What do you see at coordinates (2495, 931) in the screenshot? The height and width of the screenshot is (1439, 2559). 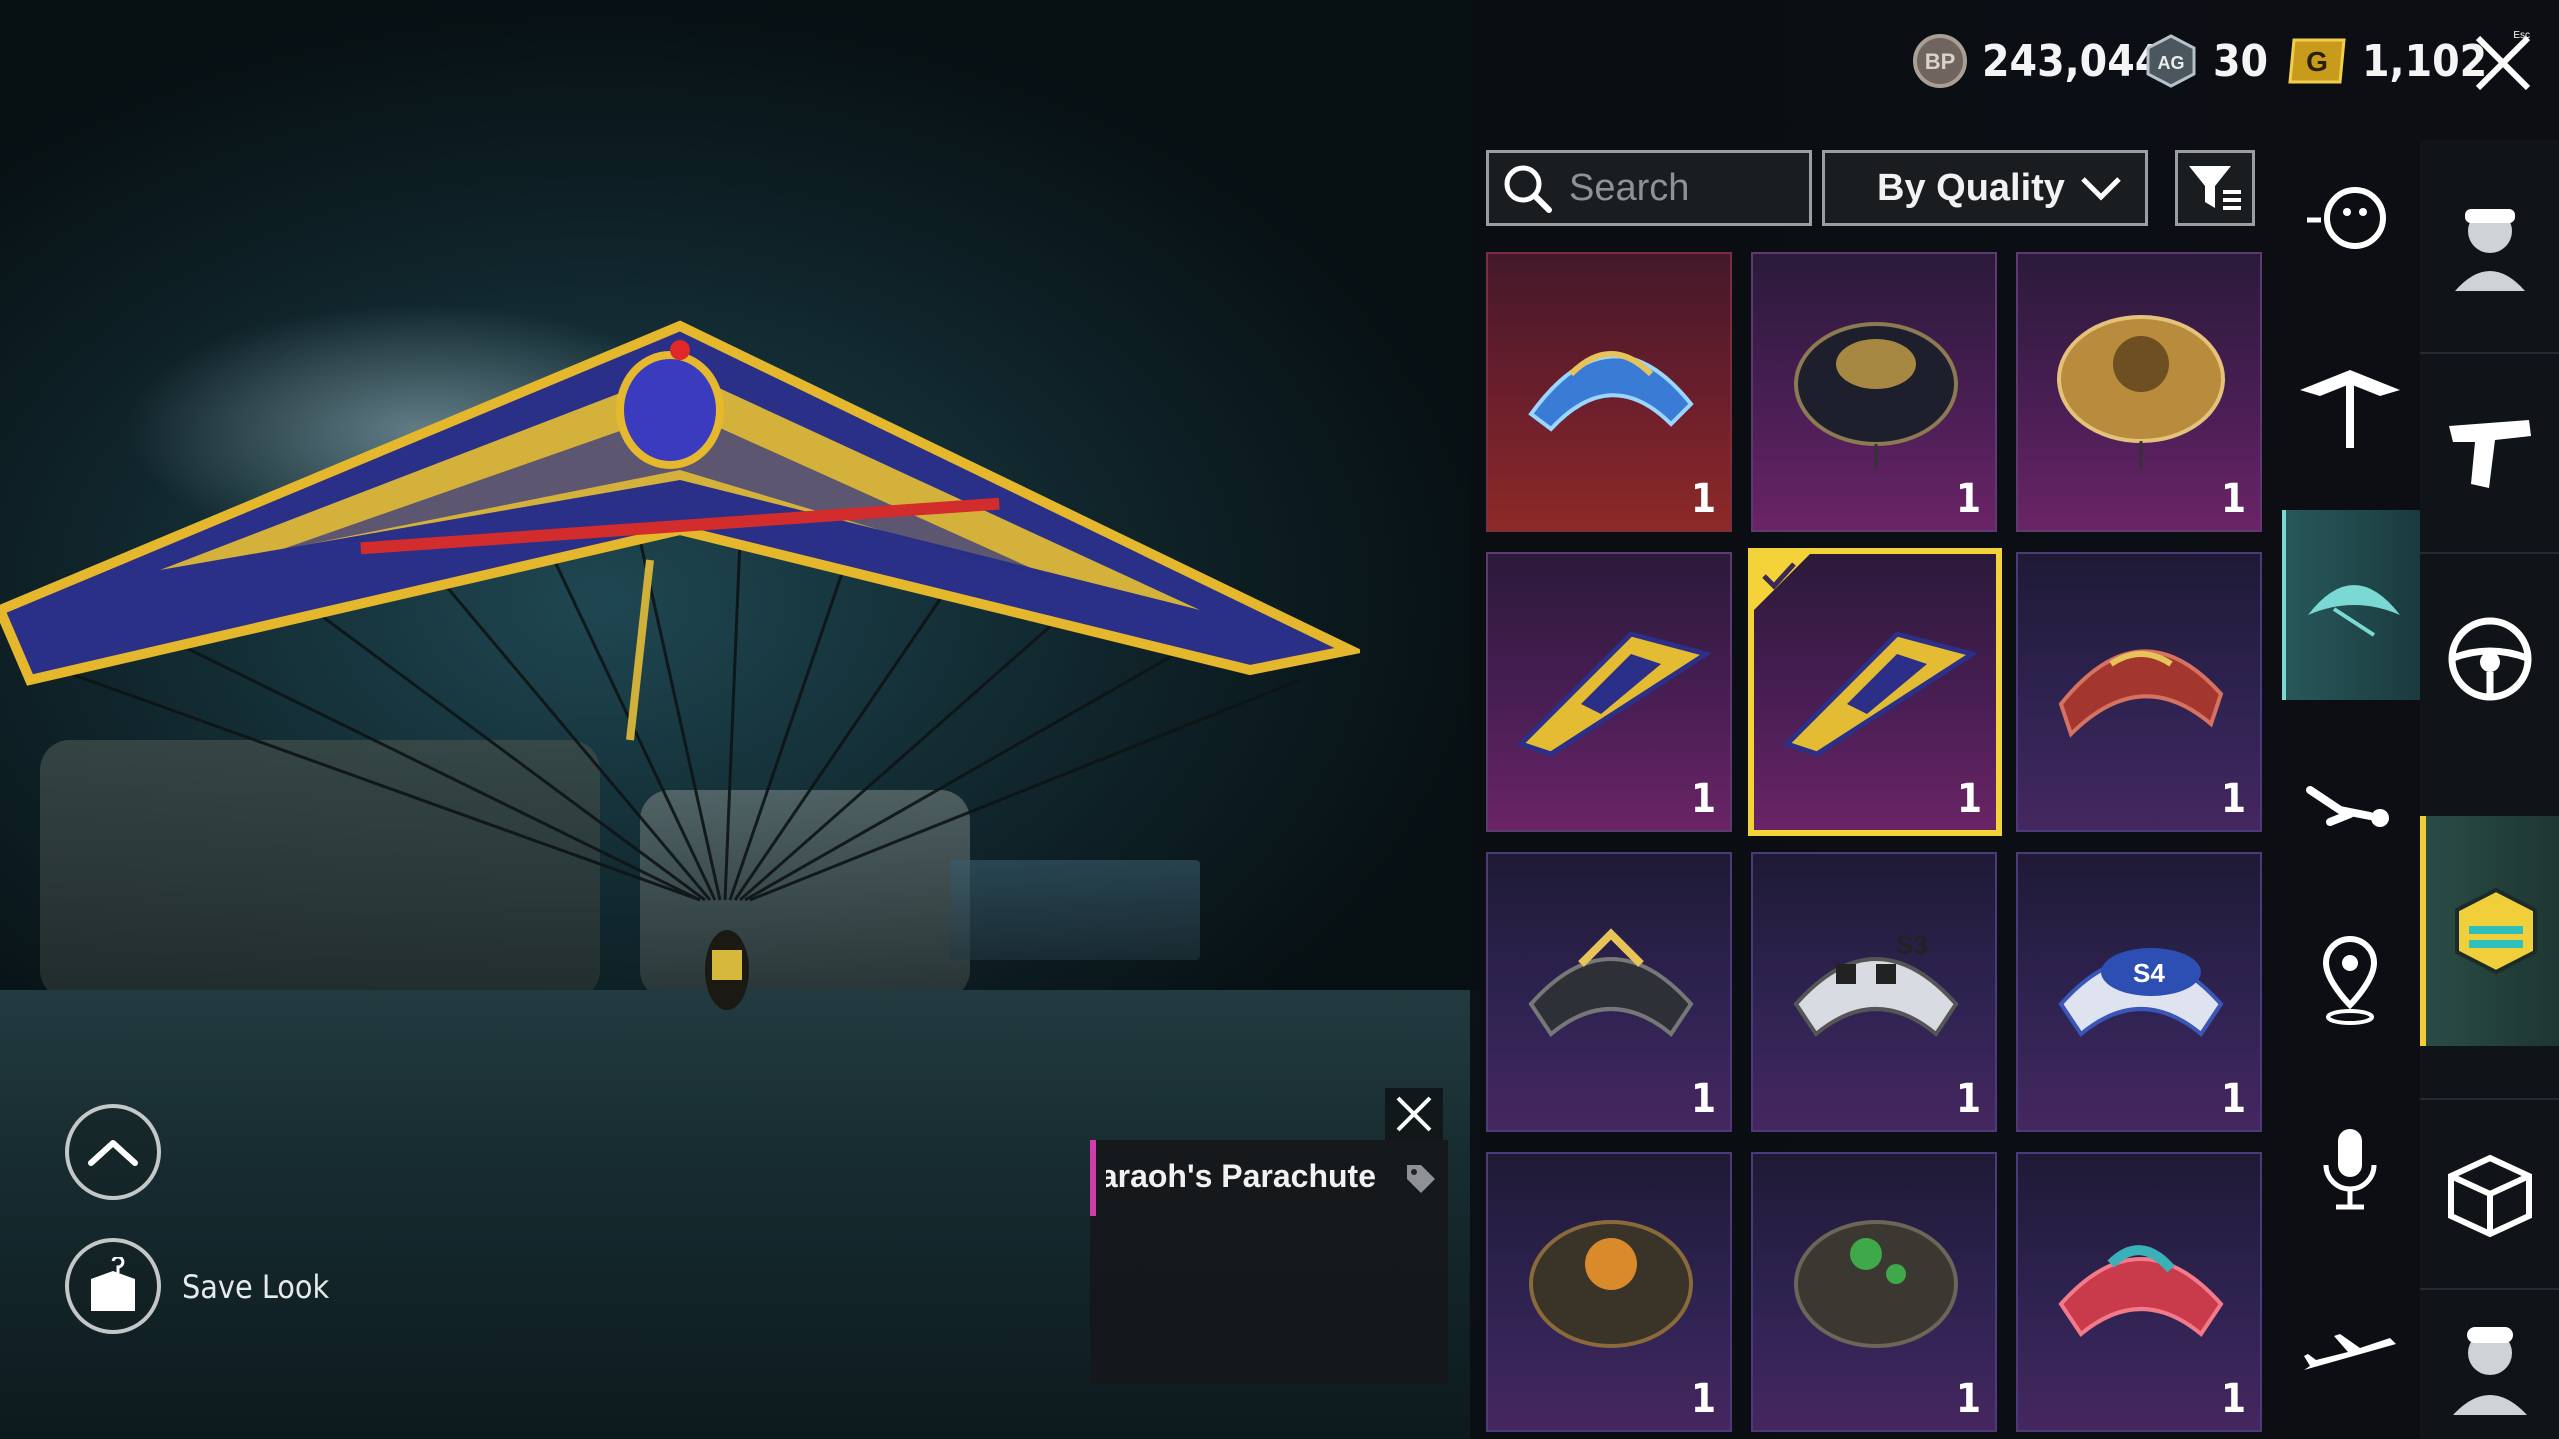 I see `hexagon-badge-icon` at bounding box center [2495, 931].